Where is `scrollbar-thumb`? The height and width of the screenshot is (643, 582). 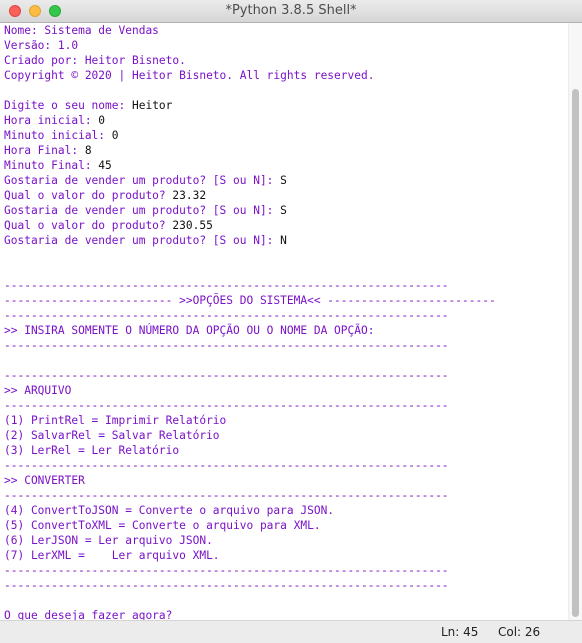 scrollbar-thumb is located at coordinates (575, 353).